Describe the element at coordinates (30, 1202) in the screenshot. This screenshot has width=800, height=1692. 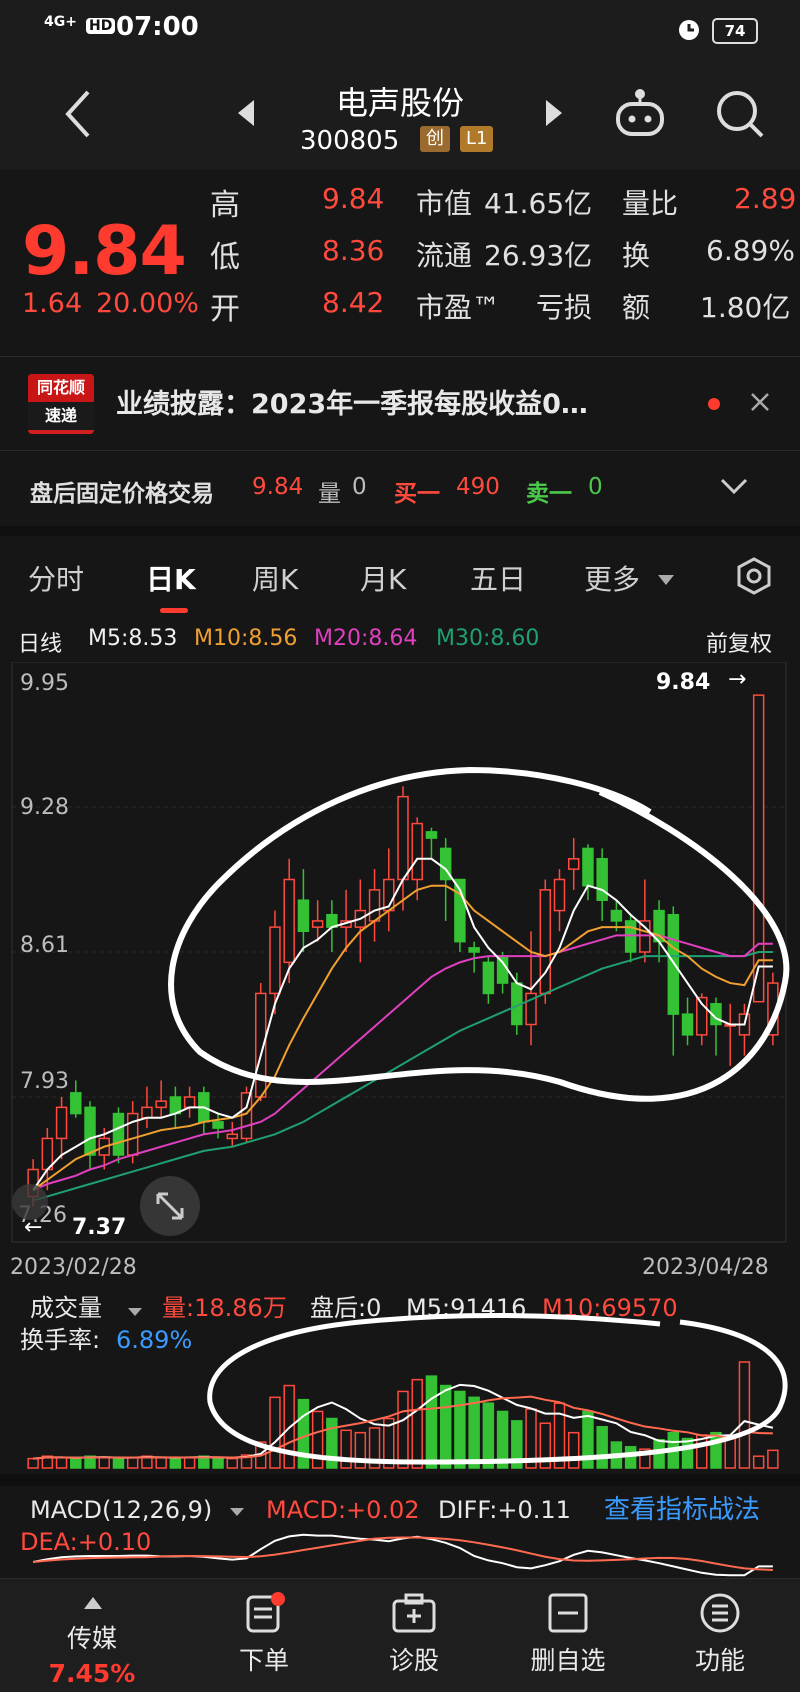
I see `collapse-button` at that location.